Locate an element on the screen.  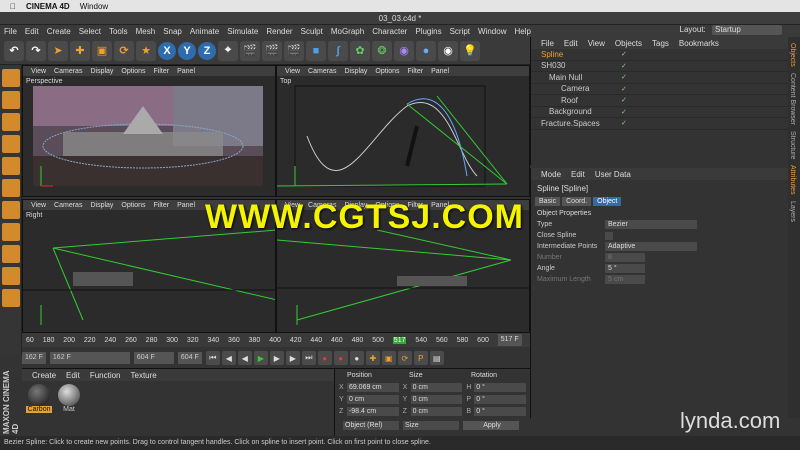
rotation-h-field: 0 ° is located at coordinates (500, 387).